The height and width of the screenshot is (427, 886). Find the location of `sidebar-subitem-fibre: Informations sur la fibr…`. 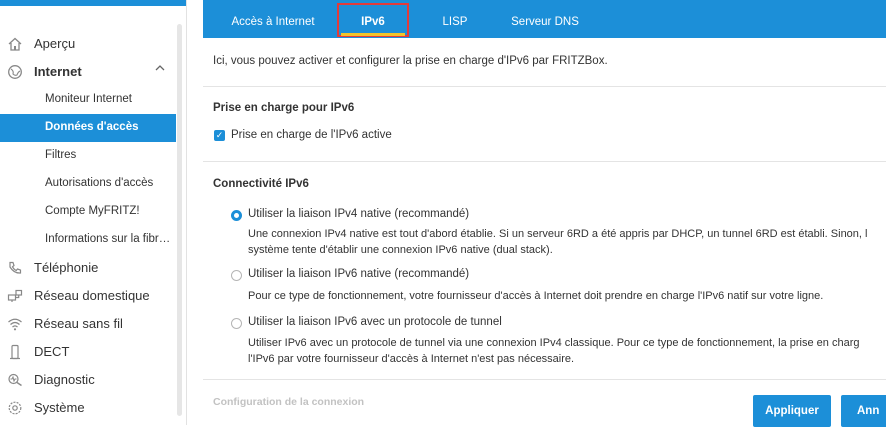

sidebar-subitem-fibre: Informations sur la fibr… is located at coordinates (88, 240).